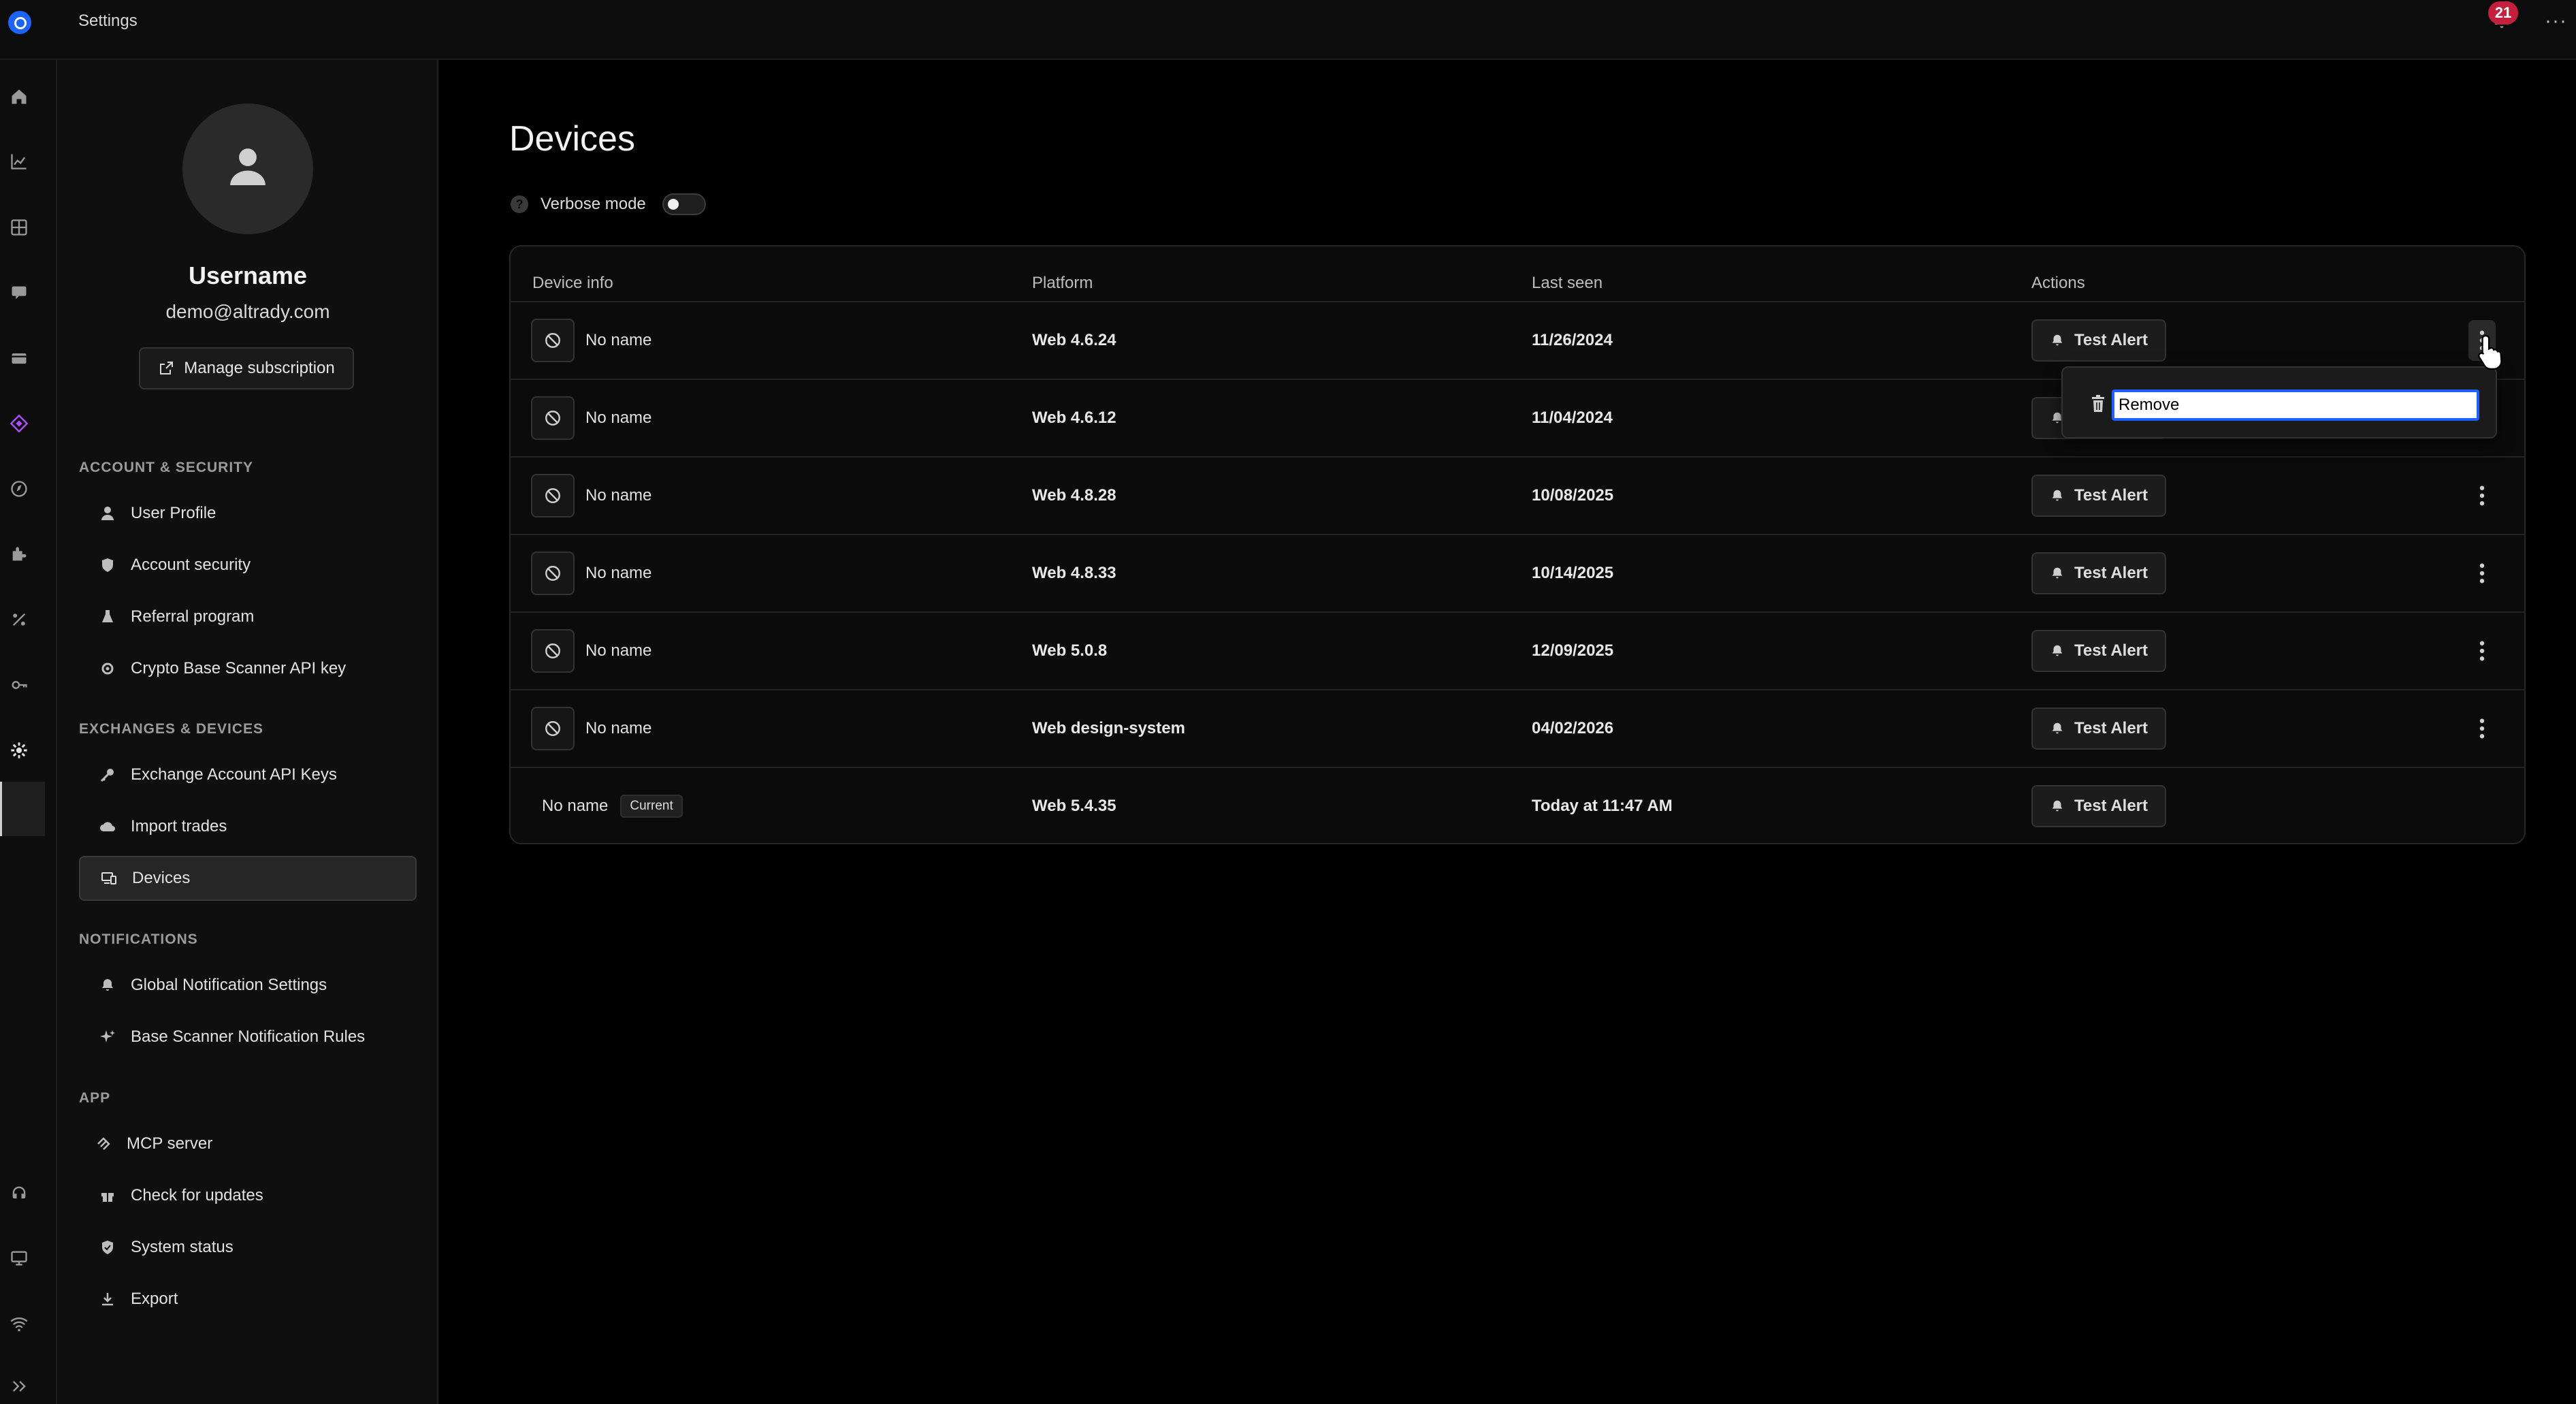 The image size is (2576, 1404). Describe the element at coordinates (1573, 728) in the screenshot. I see `last-seen-cell: 04/02/2026` at that location.